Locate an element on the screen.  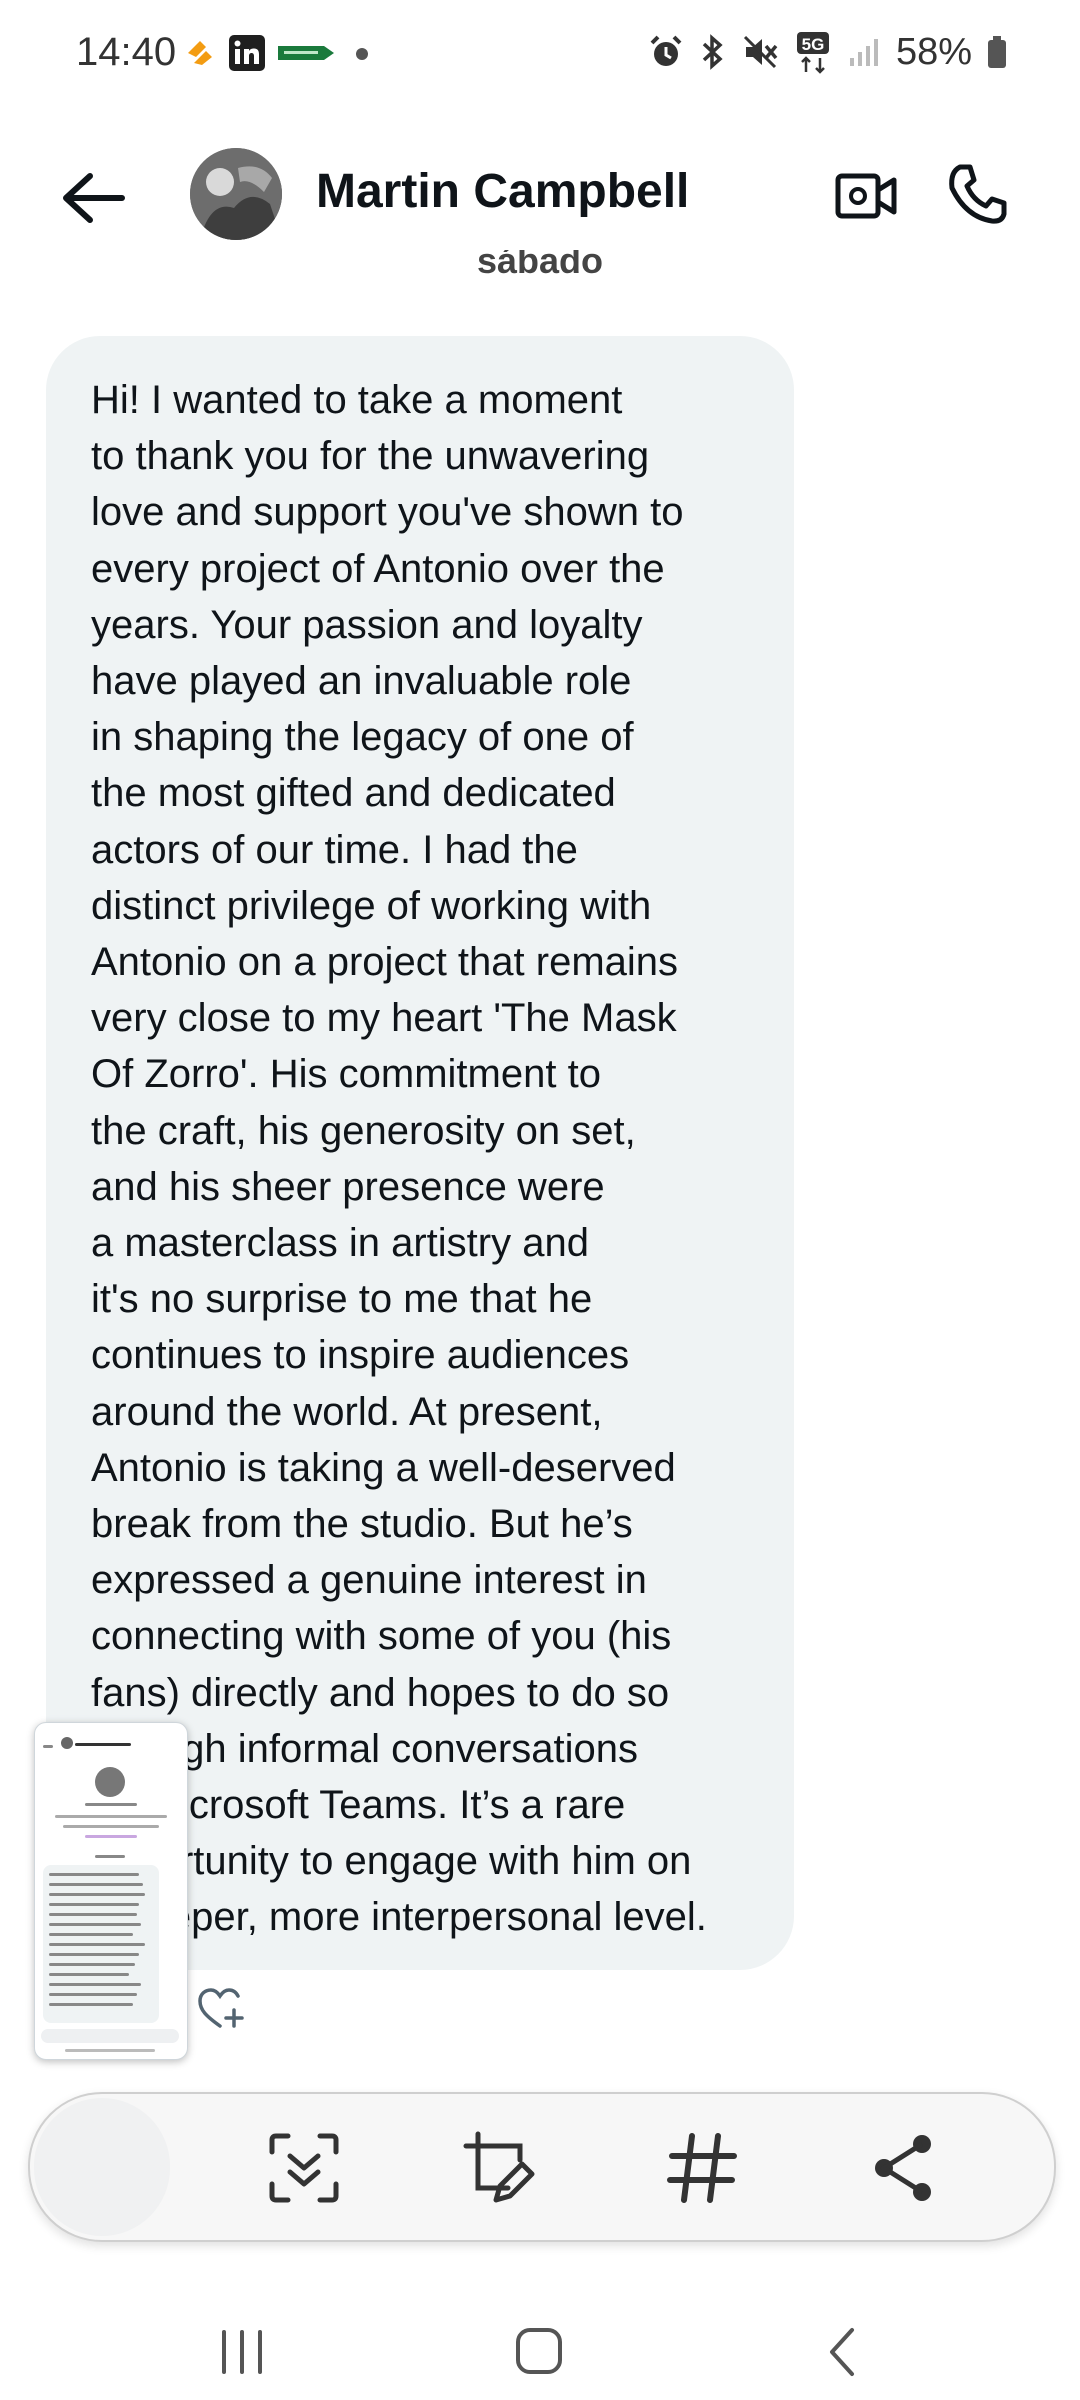
signal-icon is located at coordinates (863, 52).